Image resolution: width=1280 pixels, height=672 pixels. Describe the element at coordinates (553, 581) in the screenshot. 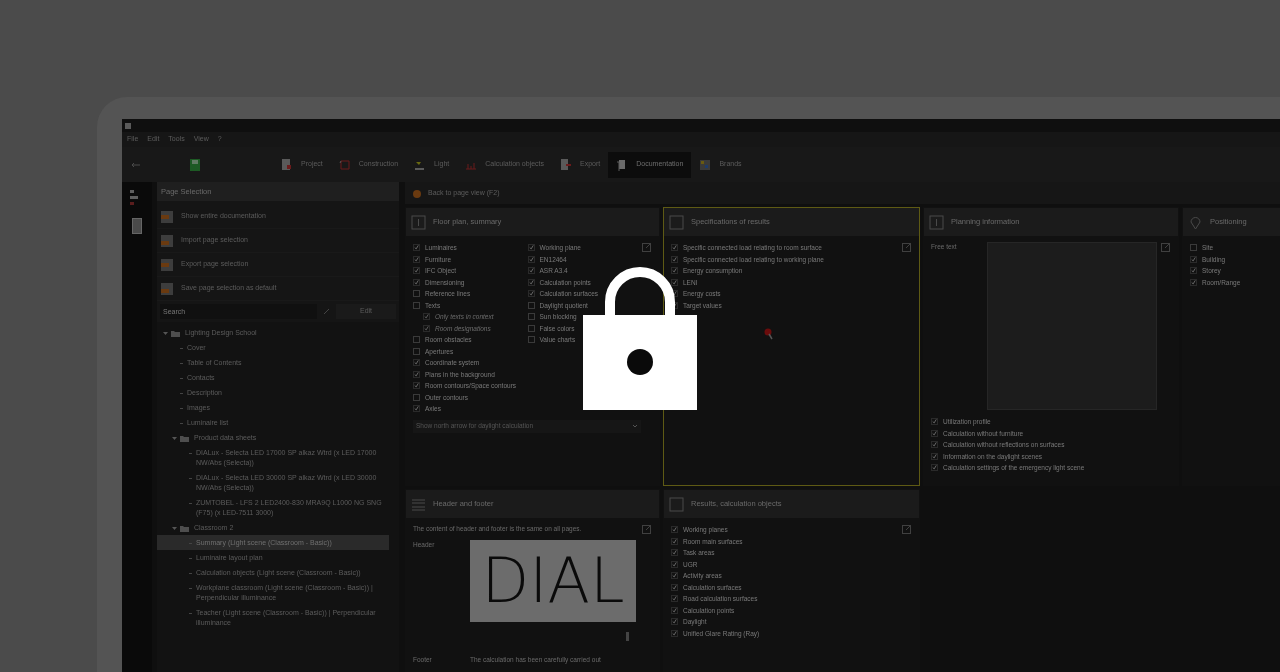

I see `logo: DIAL` at that location.